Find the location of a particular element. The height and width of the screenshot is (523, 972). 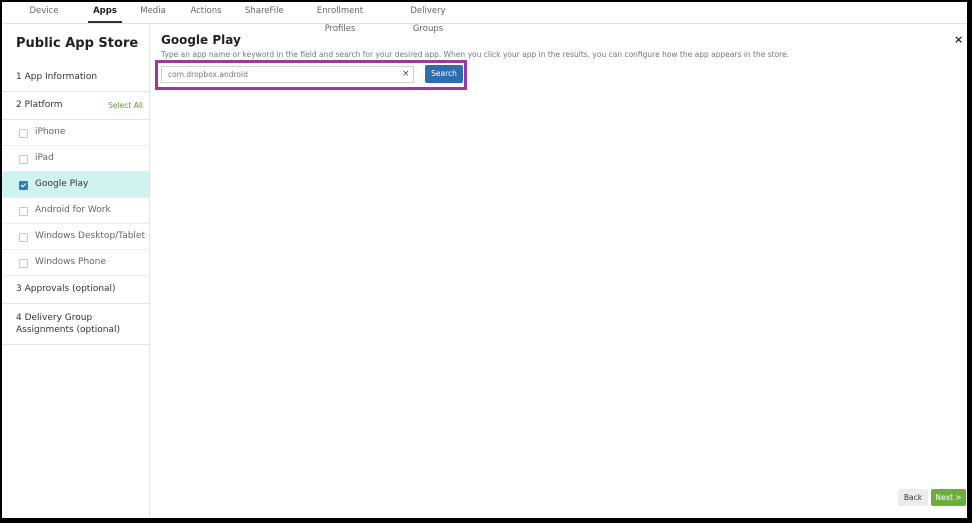

platform-label: Windows Desktop/Tablet is located at coordinates (90, 236).